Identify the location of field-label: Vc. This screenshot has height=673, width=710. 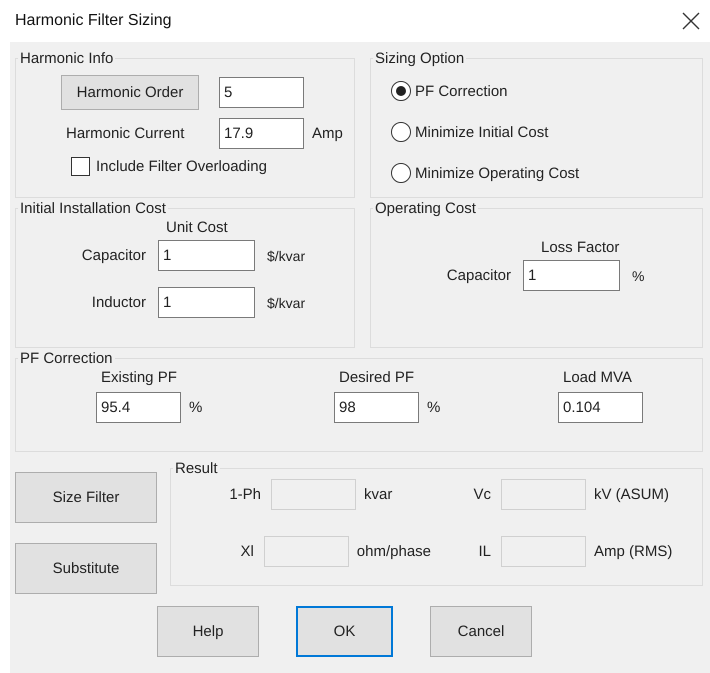
(481, 494).